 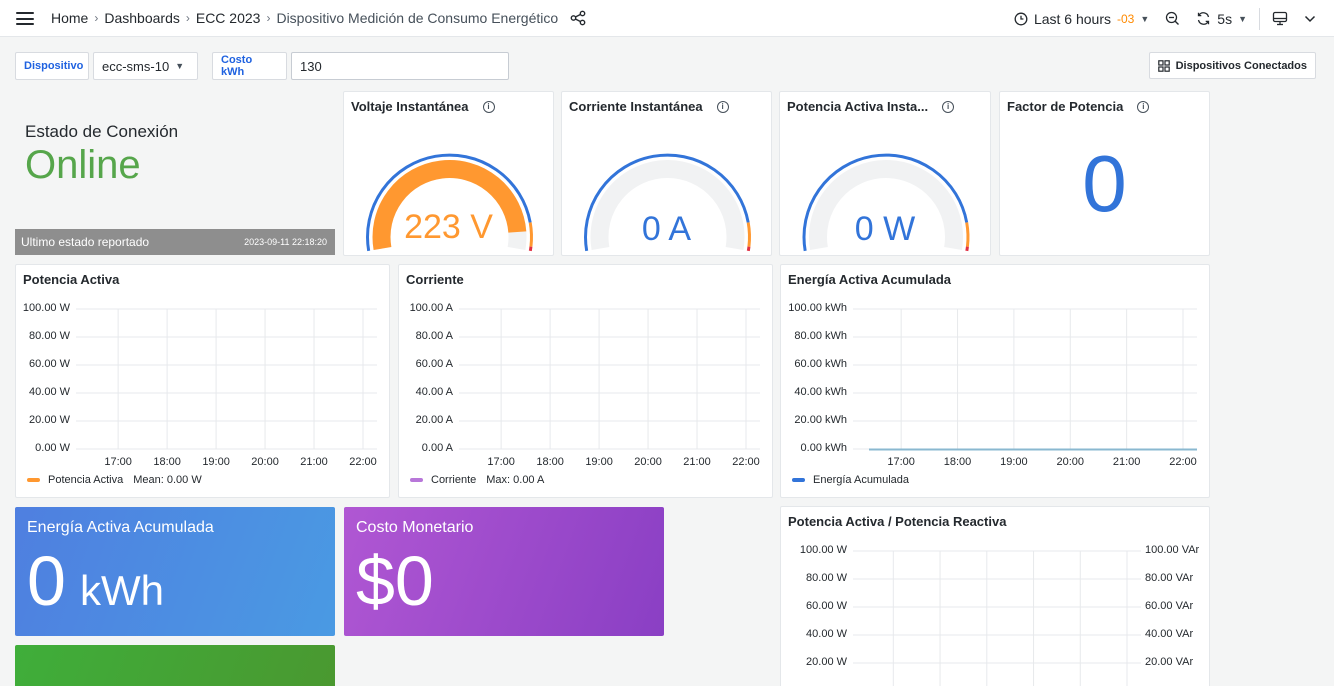 What do you see at coordinates (823, 448) in the screenshot?
I see `y-tick-label: 0.00 kWh` at bounding box center [823, 448].